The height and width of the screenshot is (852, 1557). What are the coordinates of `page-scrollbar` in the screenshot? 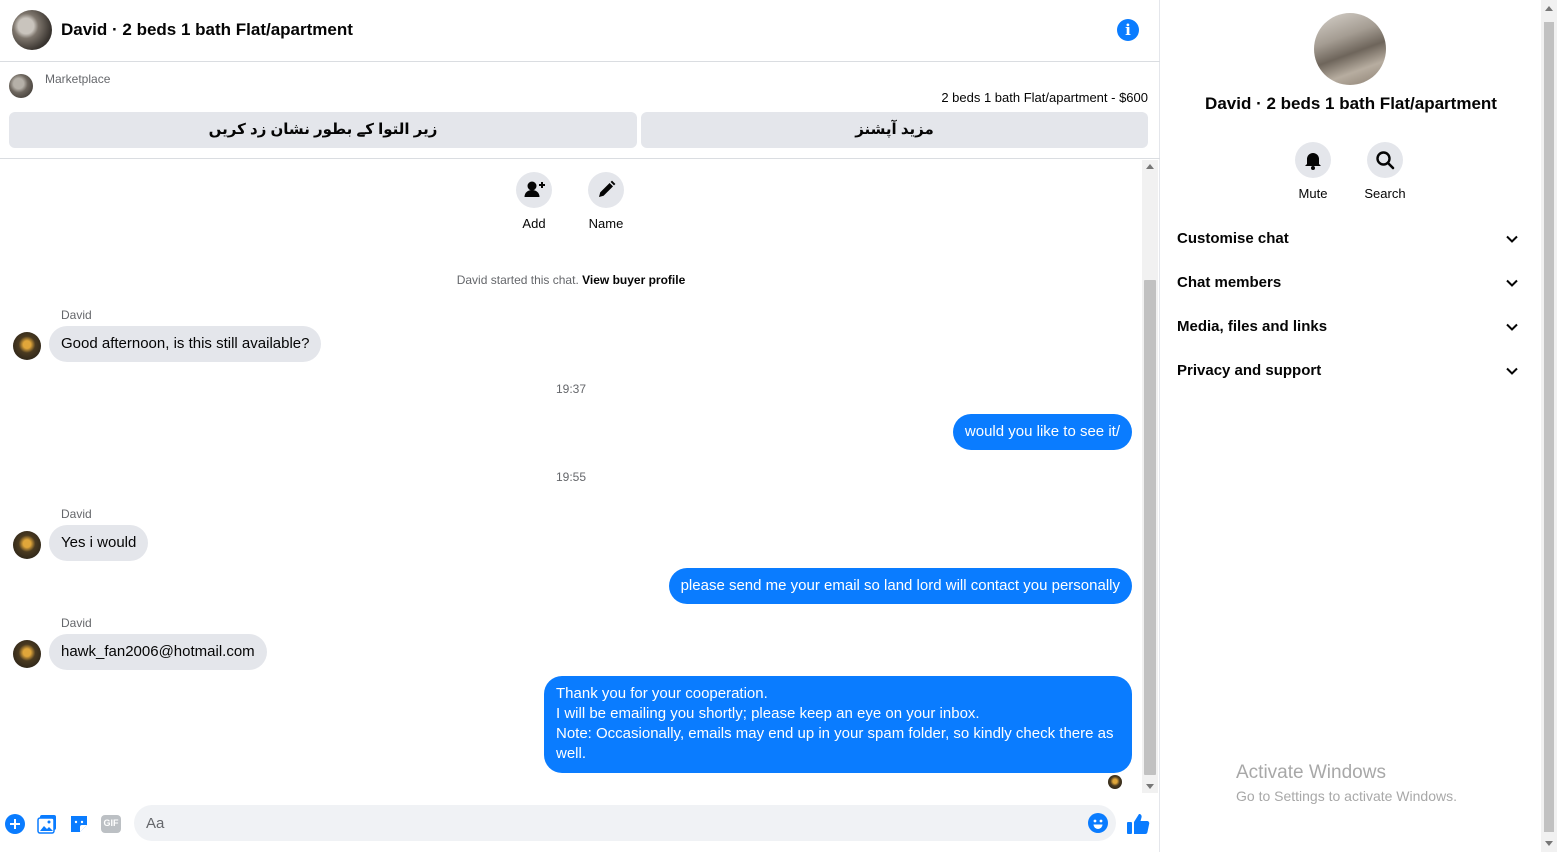 It's located at (1549, 426).